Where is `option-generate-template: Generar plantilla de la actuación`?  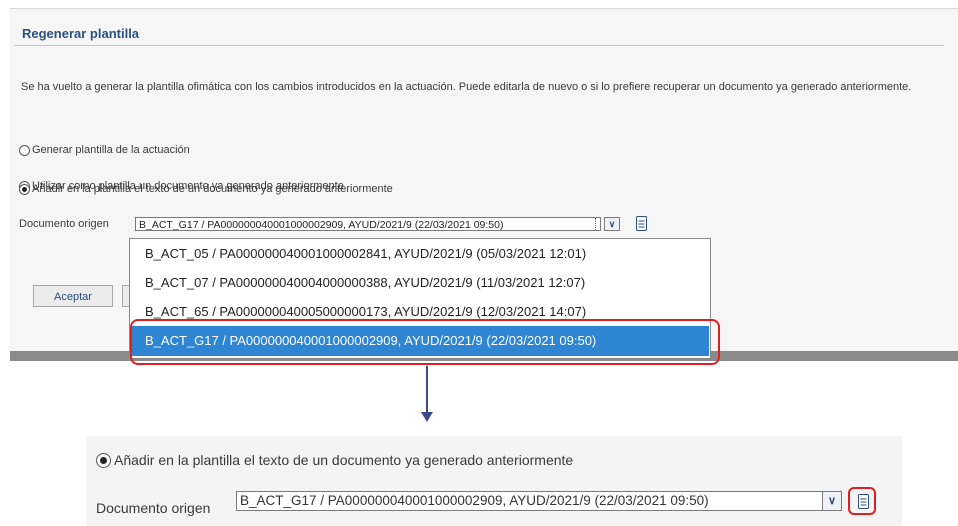 option-generate-template: Generar plantilla de la actuación is located at coordinates (104, 150).